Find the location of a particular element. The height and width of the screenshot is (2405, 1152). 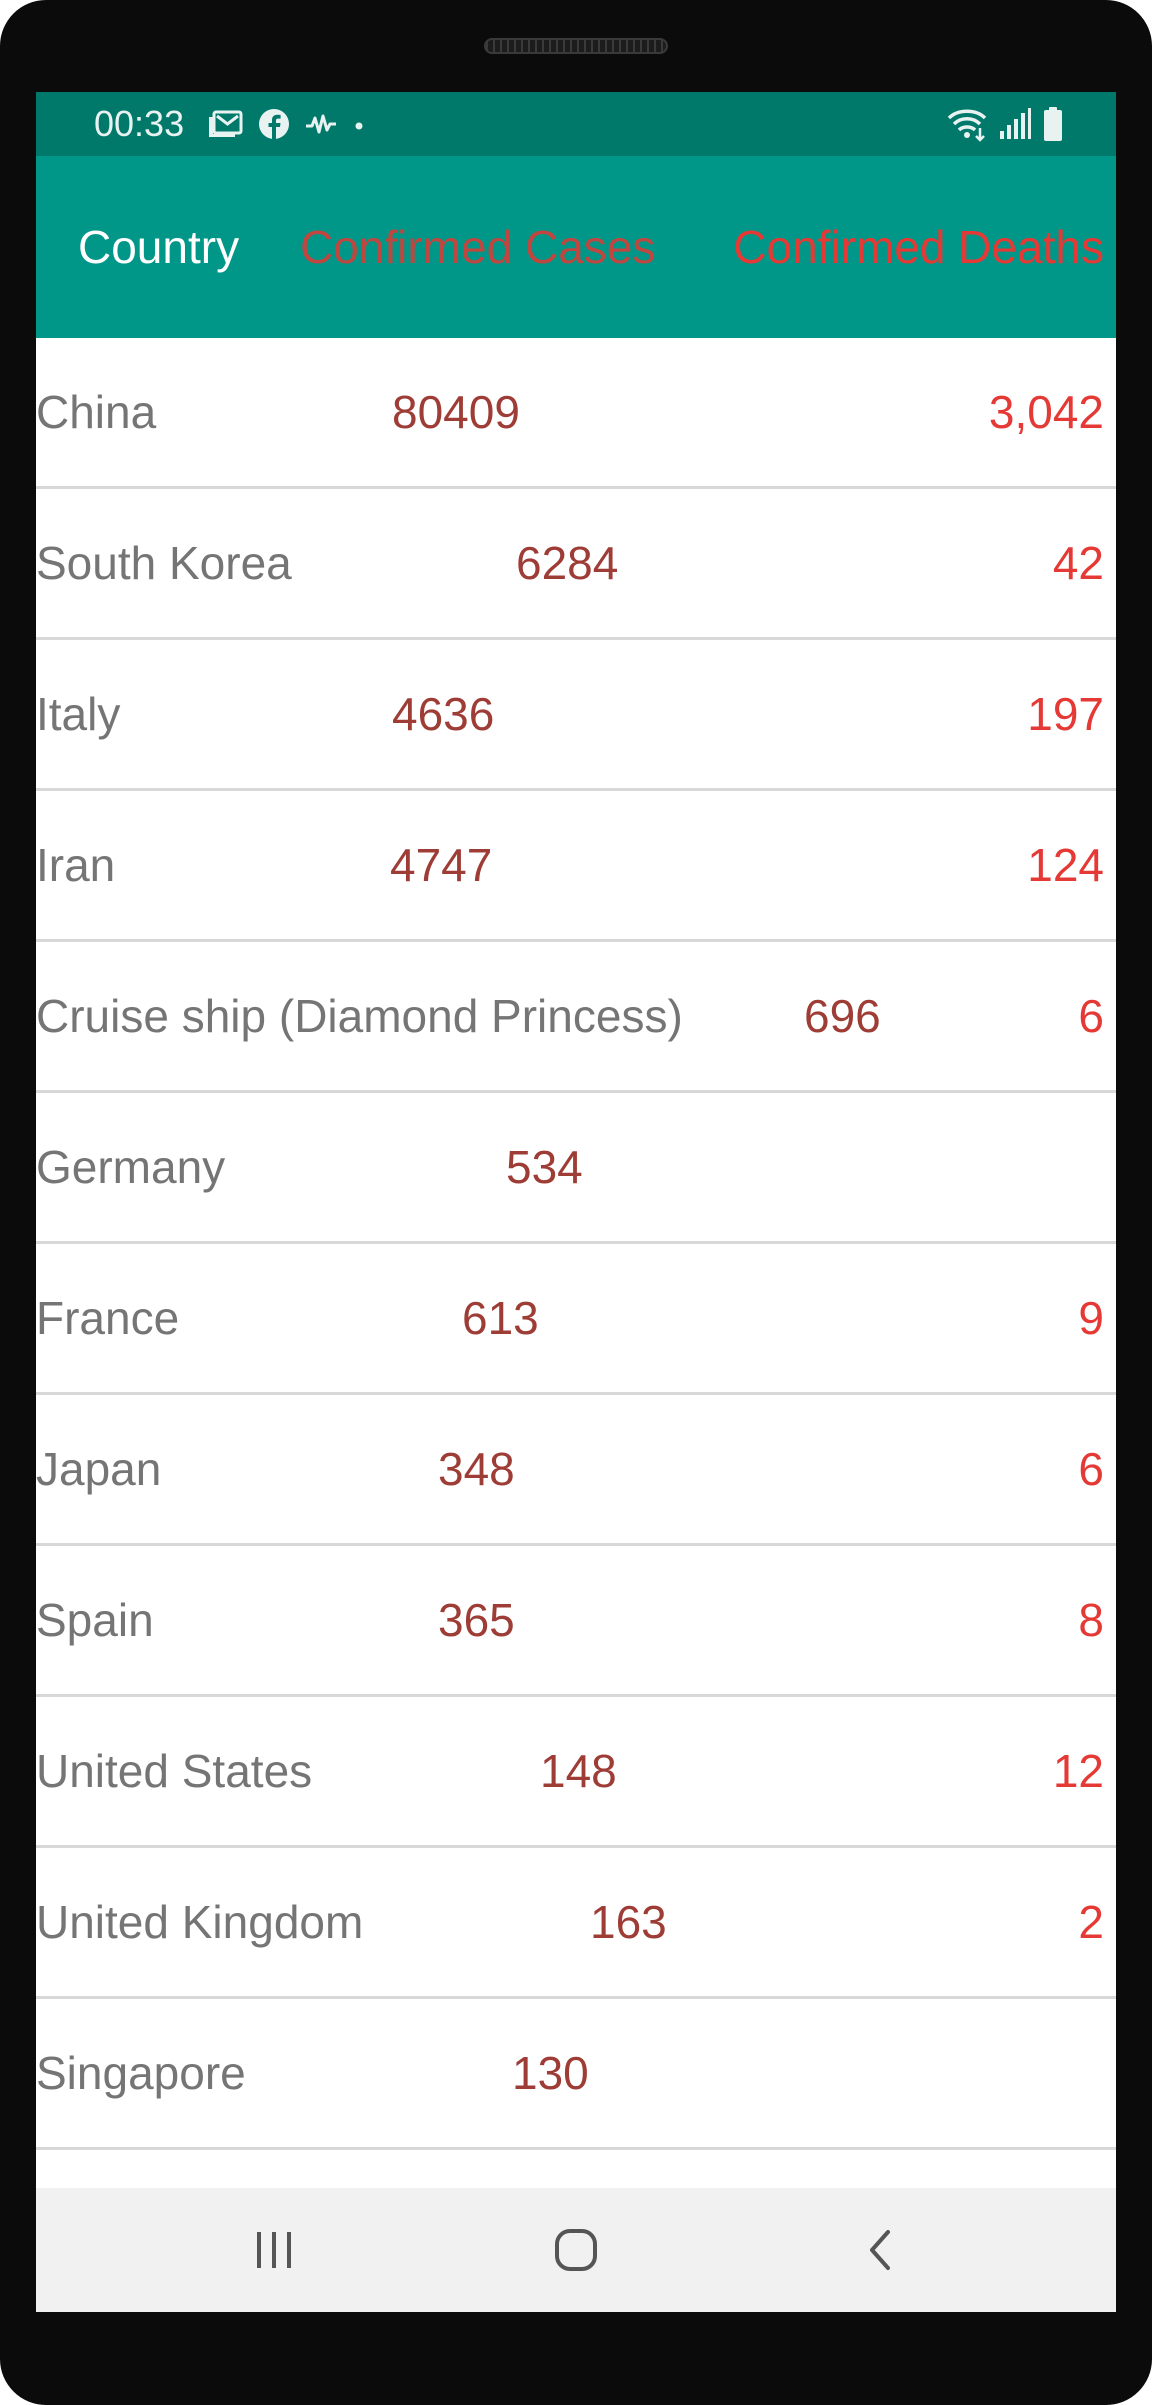

list-item: Germany 534 is located at coordinates (576, 1168).